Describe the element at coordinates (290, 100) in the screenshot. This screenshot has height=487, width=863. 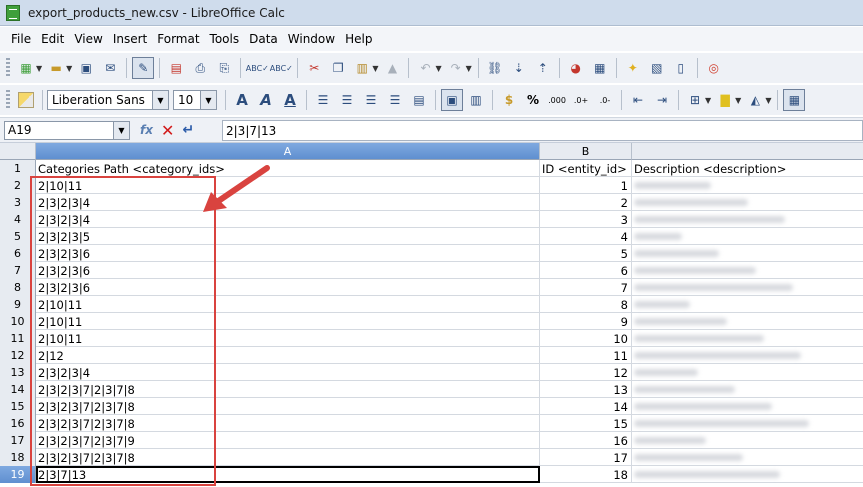
I see `underline-icon: A` at that location.